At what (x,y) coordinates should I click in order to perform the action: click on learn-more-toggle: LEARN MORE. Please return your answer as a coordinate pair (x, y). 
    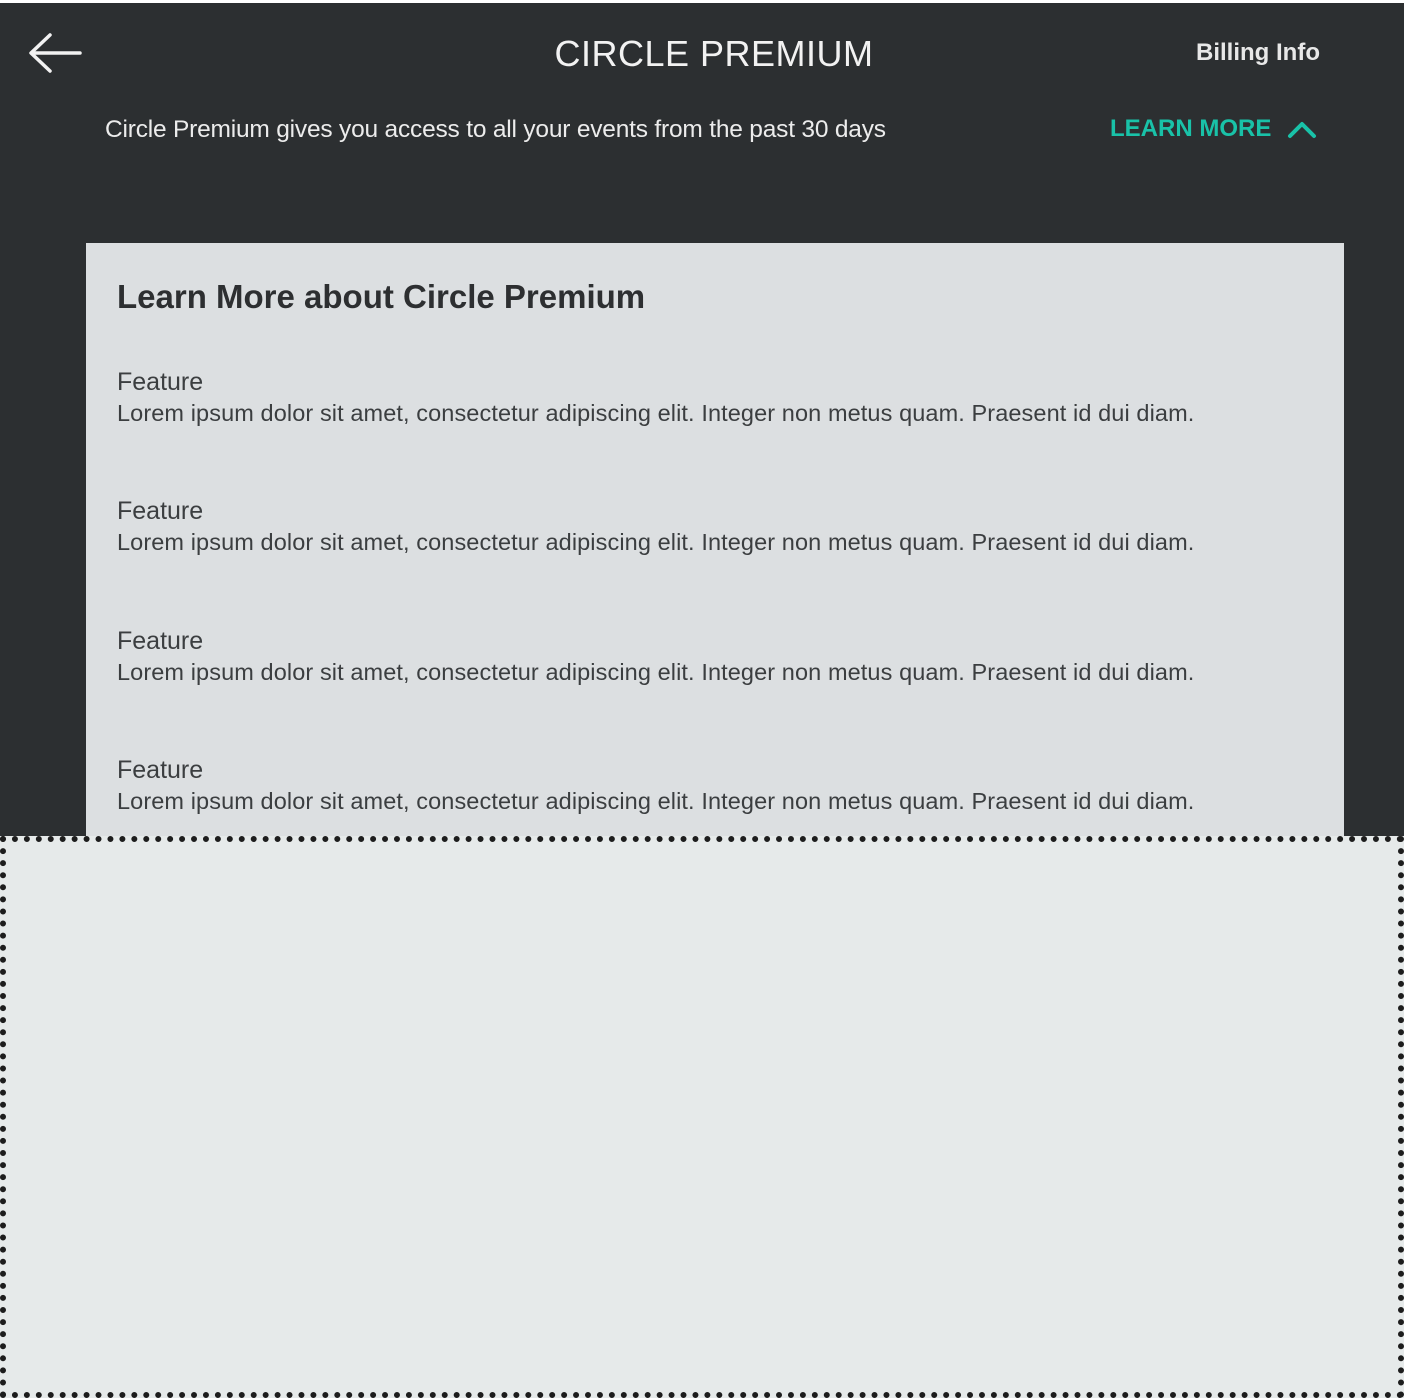
    Looking at the image, I should click on (1213, 129).